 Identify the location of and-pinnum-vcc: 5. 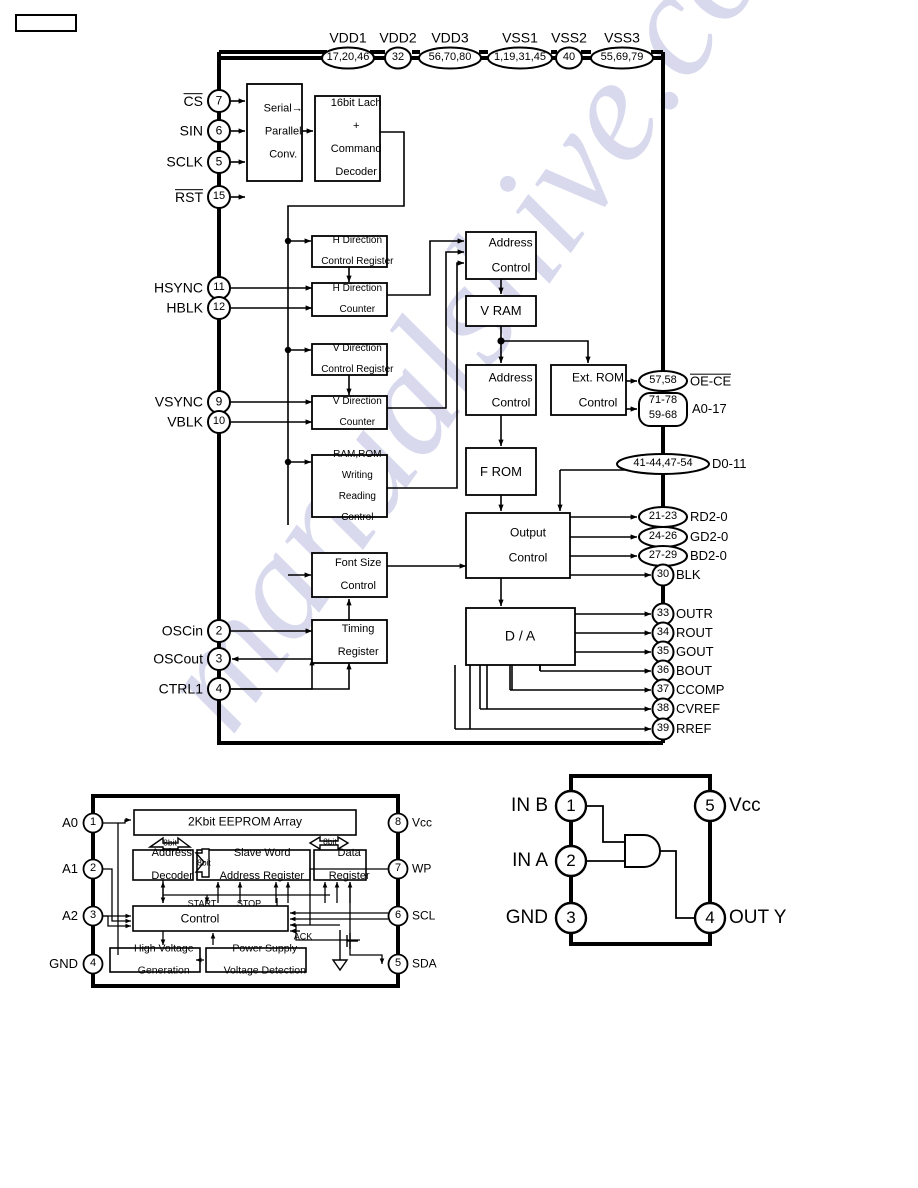
(710, 806).